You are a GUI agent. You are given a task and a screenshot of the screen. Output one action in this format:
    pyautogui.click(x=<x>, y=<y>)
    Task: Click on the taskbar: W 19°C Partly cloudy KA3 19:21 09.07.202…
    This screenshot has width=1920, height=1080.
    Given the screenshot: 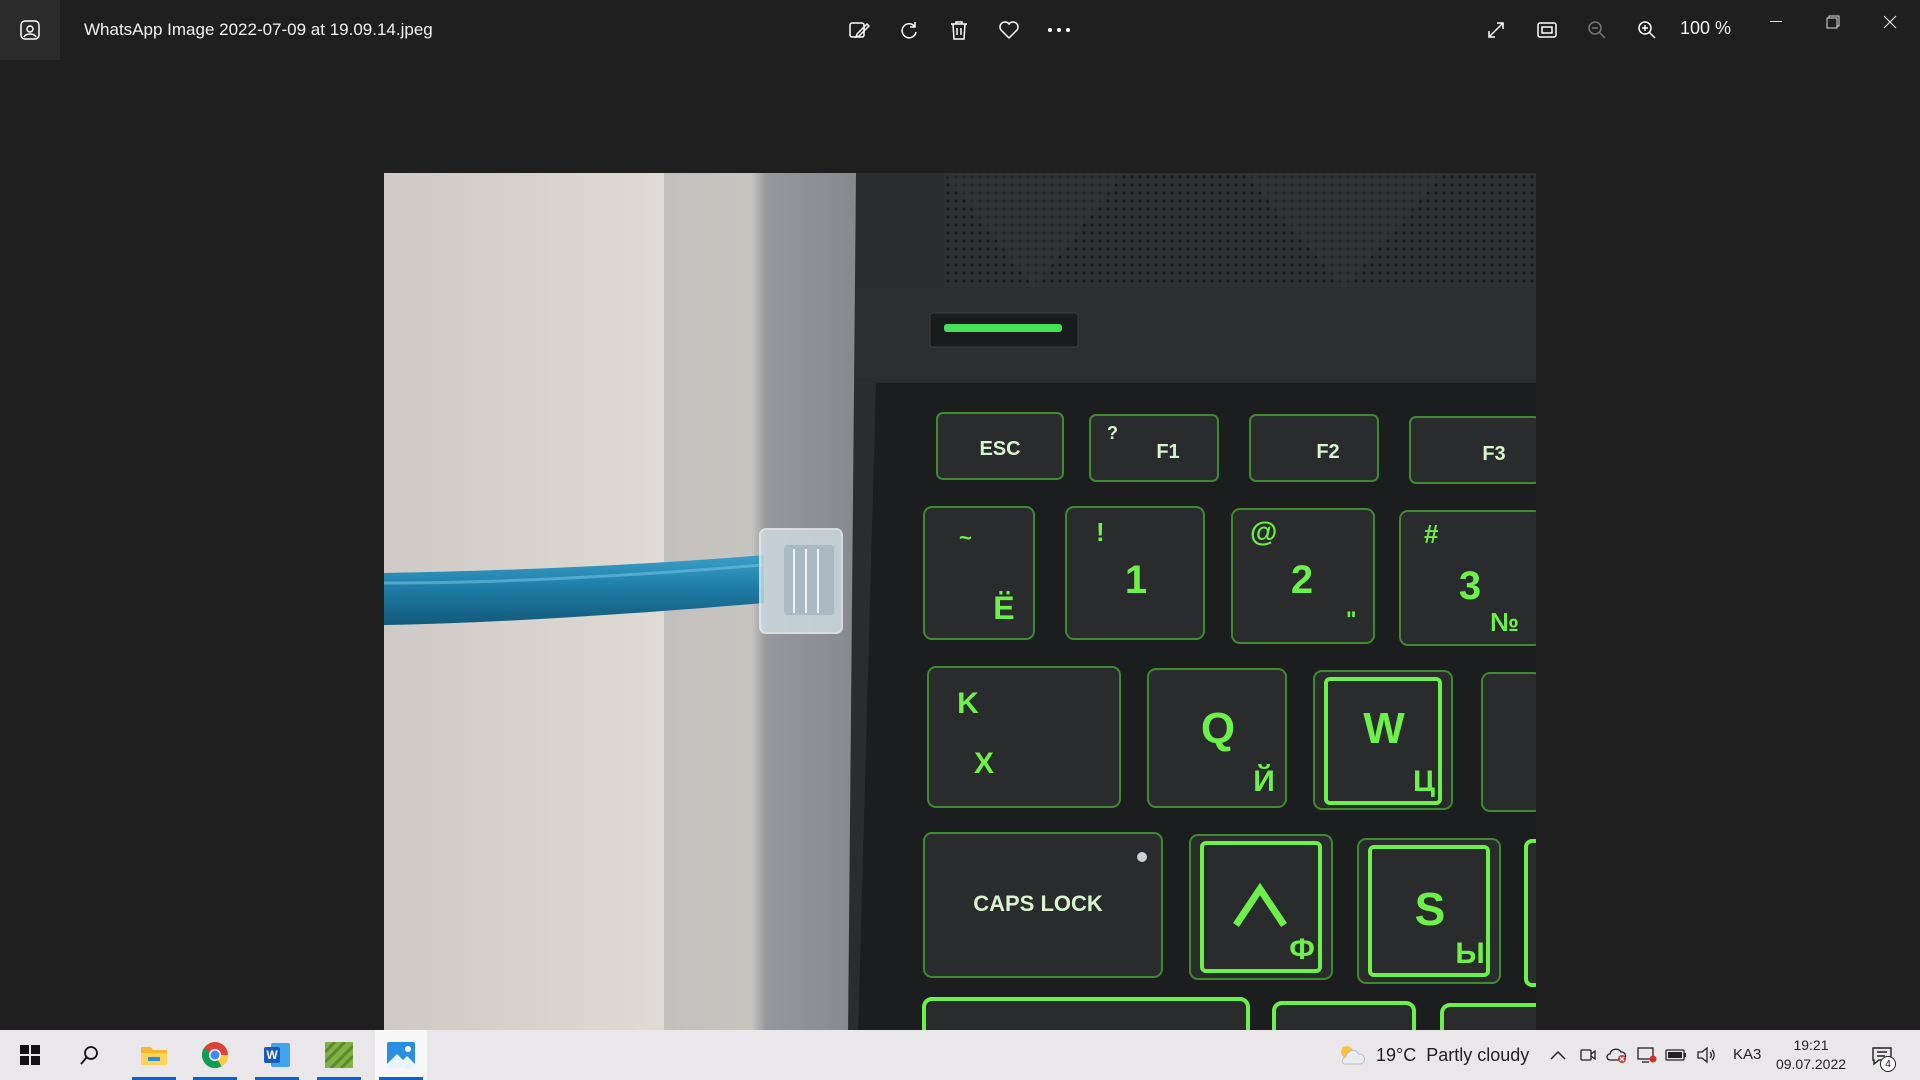 What is the action you would take?
    pyautogui.click(x=960, y=1055)
    